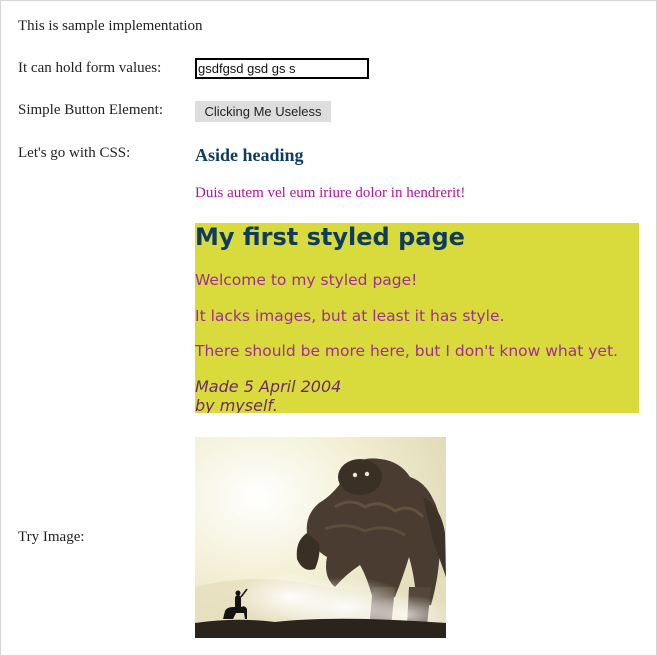  What do you see at coordinates (74, 153) in the screenshot?
I see `css-row-label: Let's go with CSS:` at bounding box center [74, 153].